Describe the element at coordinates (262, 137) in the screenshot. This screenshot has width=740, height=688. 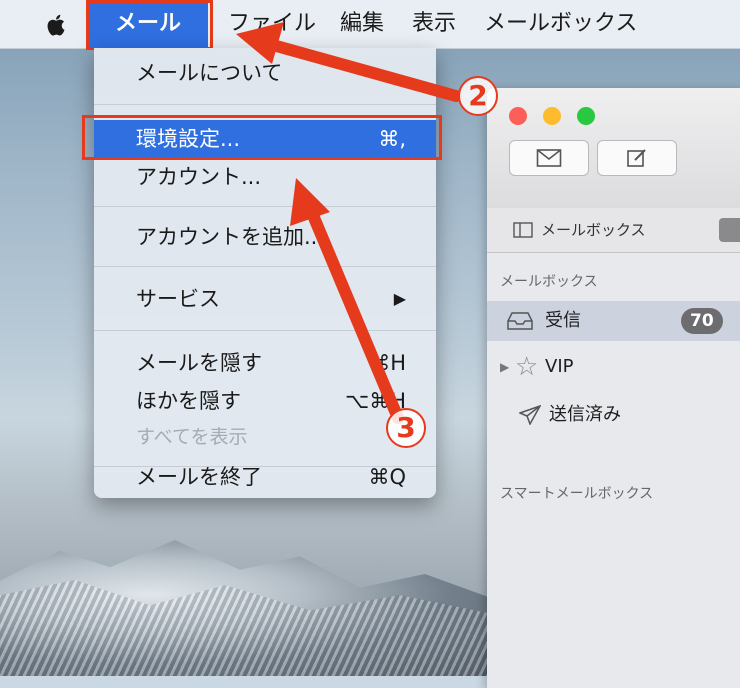
I see `annotation-box-preferences` at that location.